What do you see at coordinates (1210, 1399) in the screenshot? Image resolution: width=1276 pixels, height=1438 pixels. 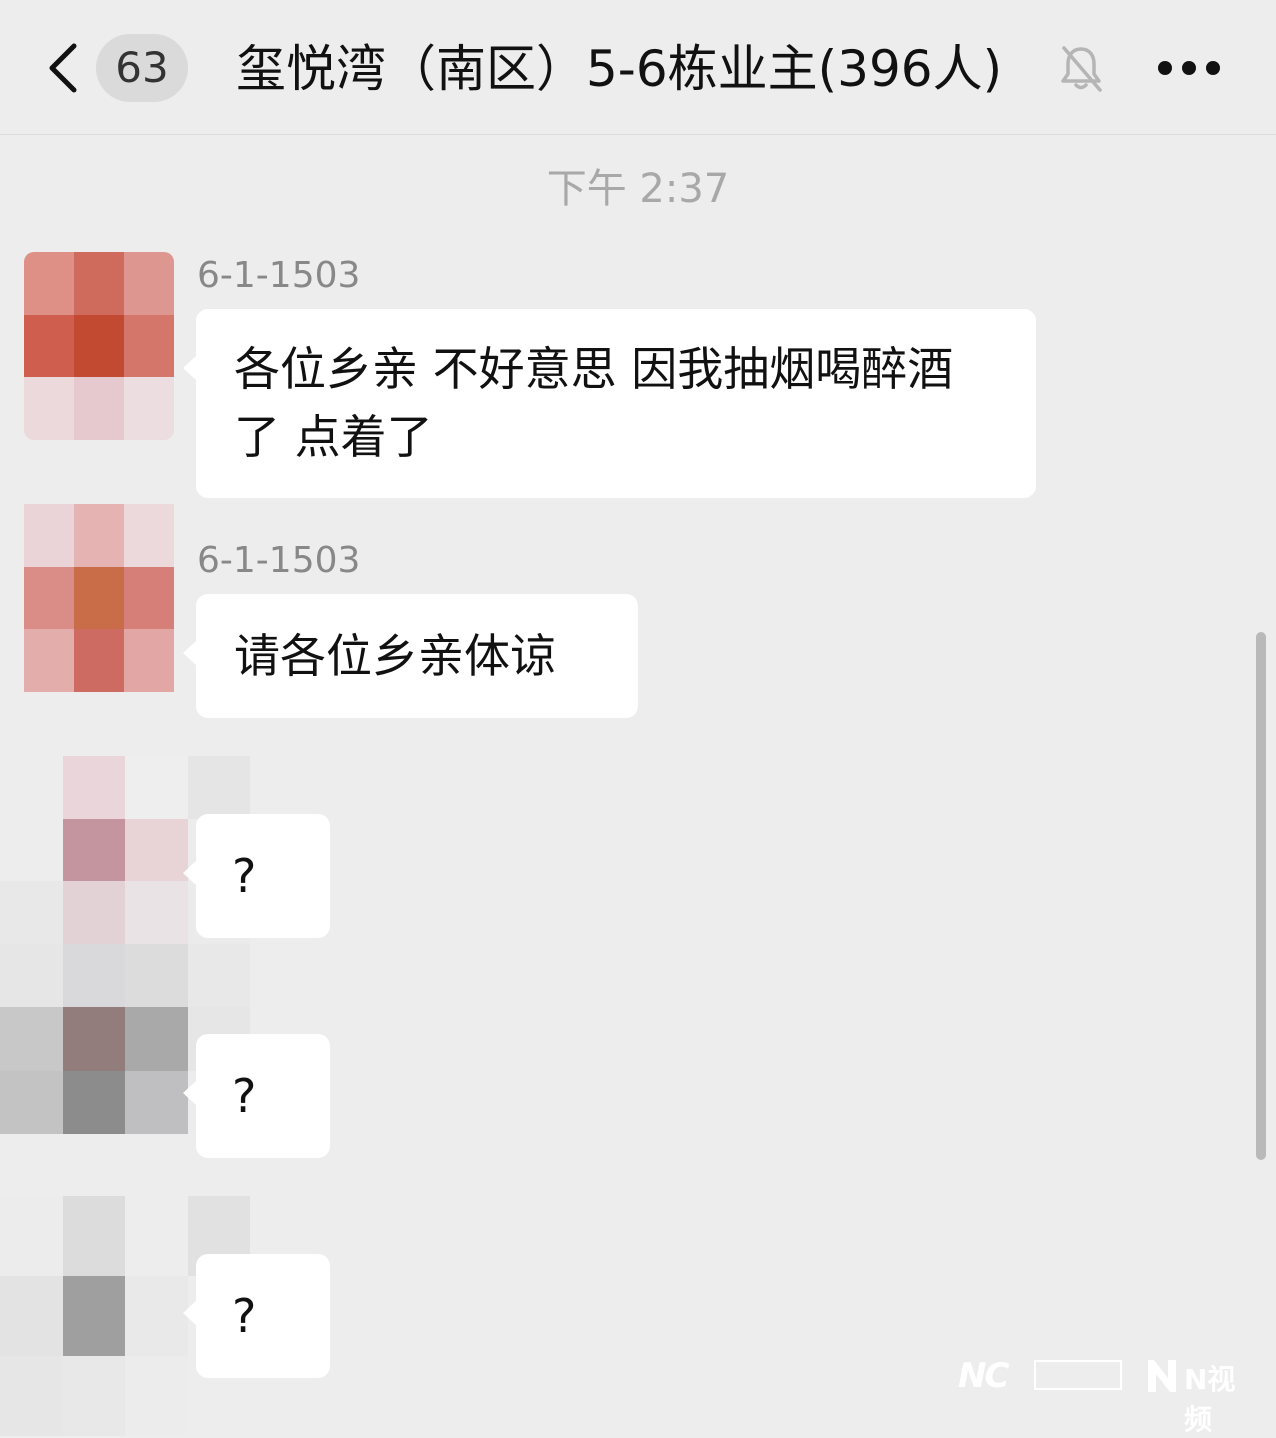 I see `n-video-label: N视频` at bounding box center [1210, 1399].